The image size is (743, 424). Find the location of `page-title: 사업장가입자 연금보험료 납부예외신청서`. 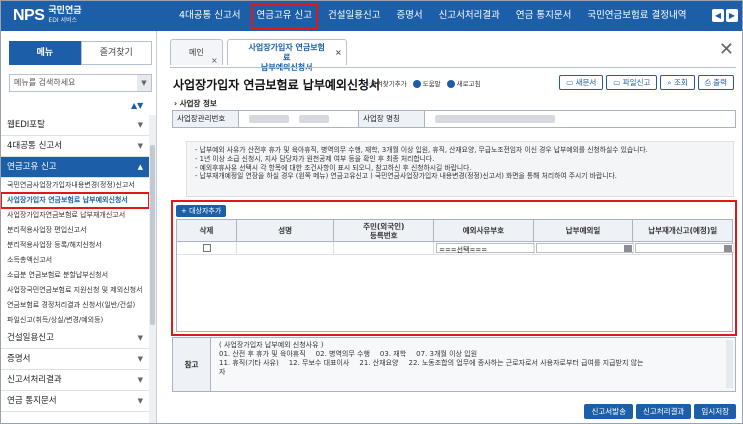

page-title: 사업장가입자 연금보험료 납부예외신청서 is located at coordinates (277, 85).